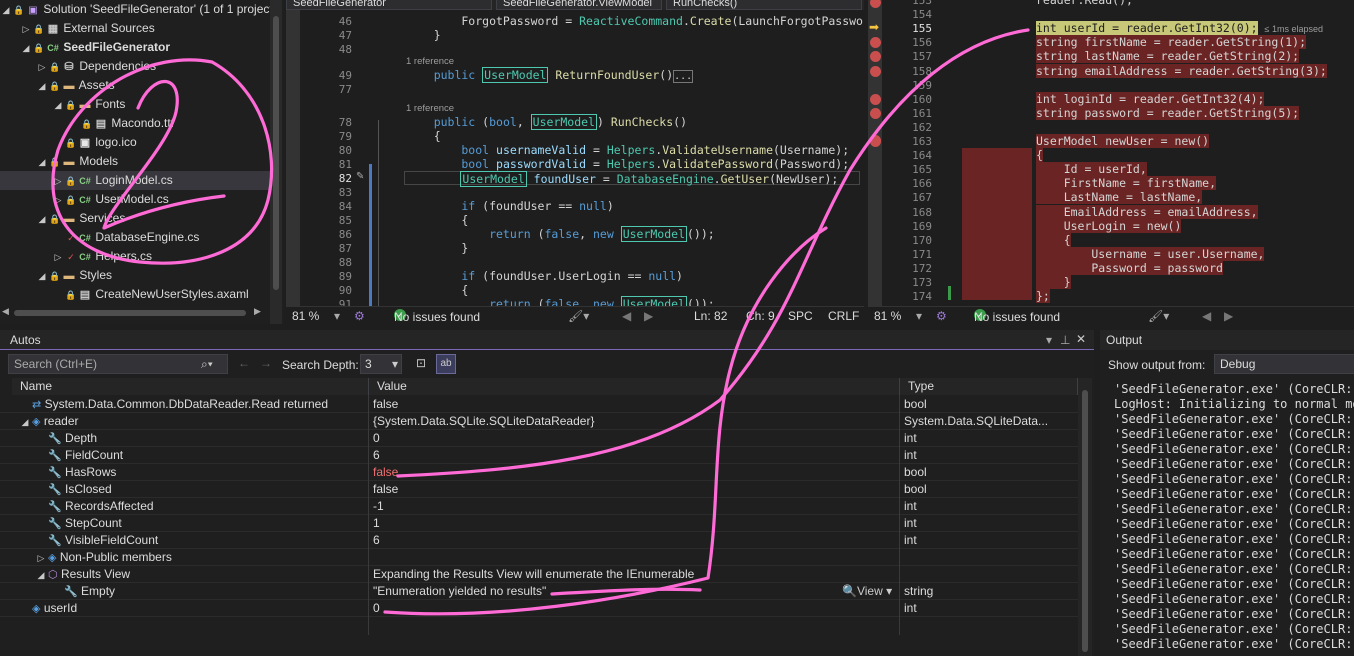 The image size is (1354, 656). What do you see at coordinates (560, 234) in the screenshot?
I see `code-line: return (false, new UserModel ());` at bounding box center [560, 234].